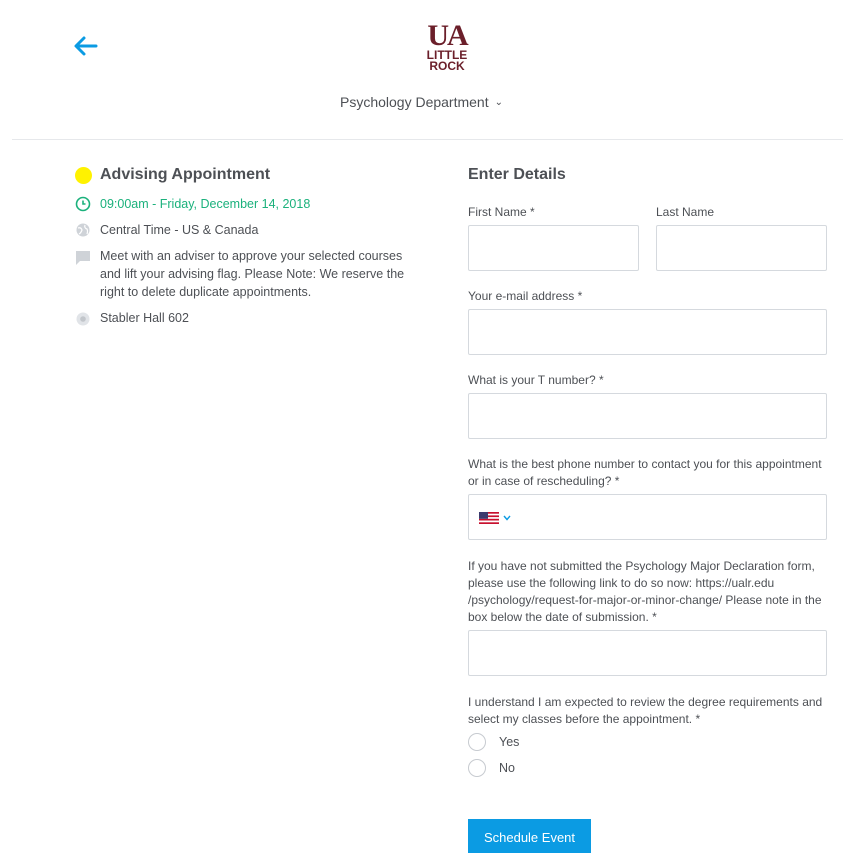 This screenshot has height=853, width=843. What do you see at coordinates (517, 174) in the screenshot?
I see `form-title: Enter Details` at bounding box center [517, 174].